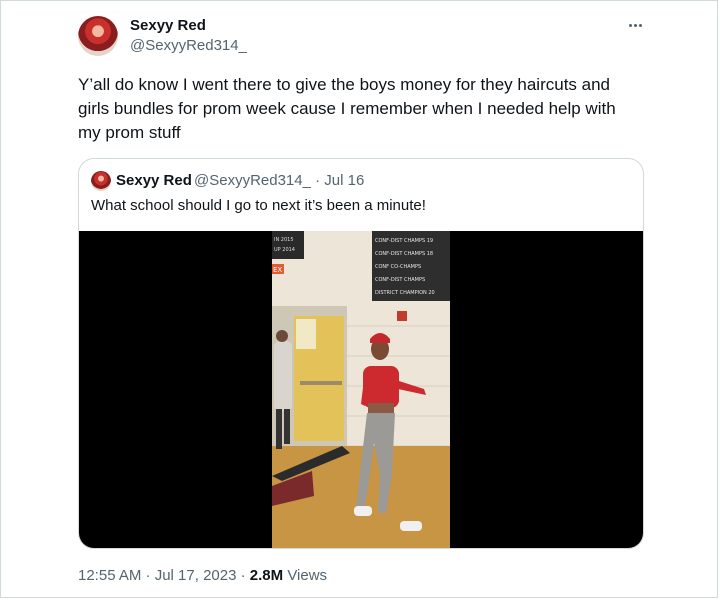 The height and width of the screenshot is (600, 720). What do you see at coordinates (307, 575) in the screenshot?
I see `views-label: Views` at bounding box center [307, 575].